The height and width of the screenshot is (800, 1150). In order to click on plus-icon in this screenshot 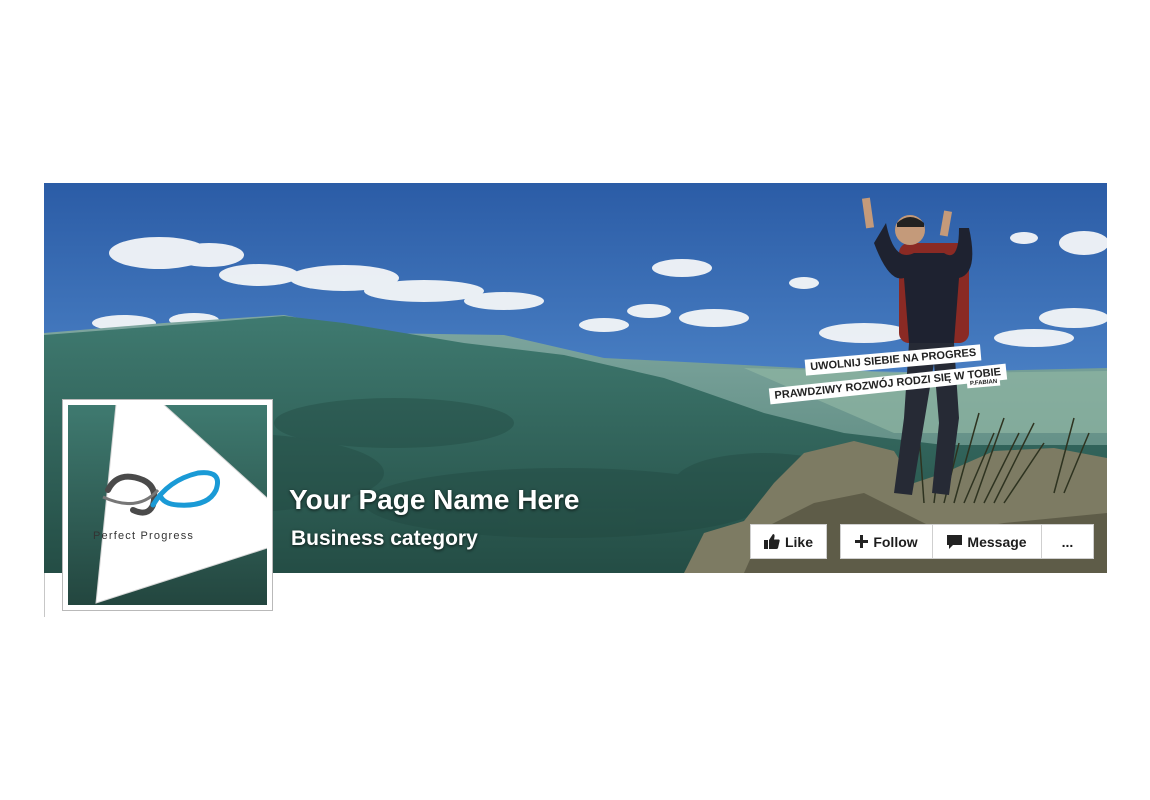, I will do `click(862, 541)`.